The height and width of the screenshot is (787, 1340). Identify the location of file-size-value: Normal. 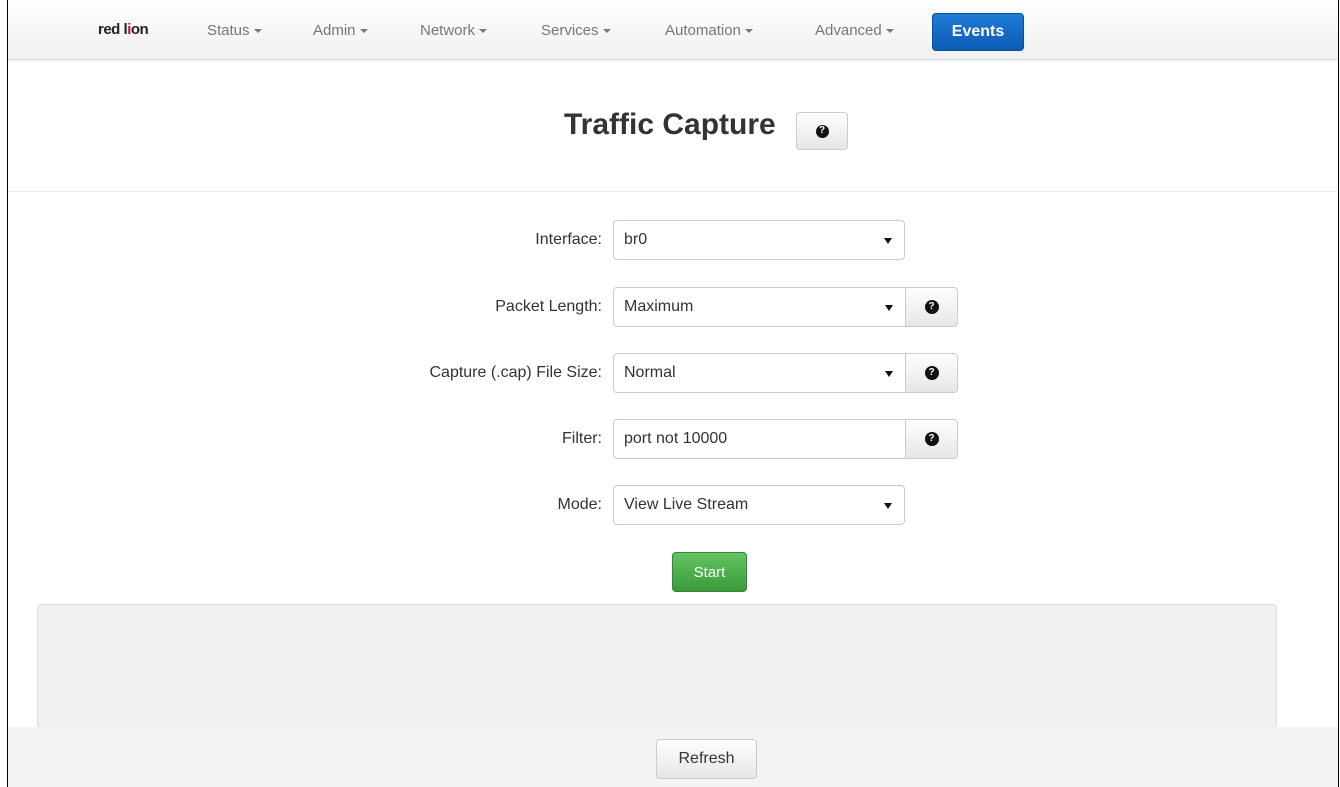
(650, 372).